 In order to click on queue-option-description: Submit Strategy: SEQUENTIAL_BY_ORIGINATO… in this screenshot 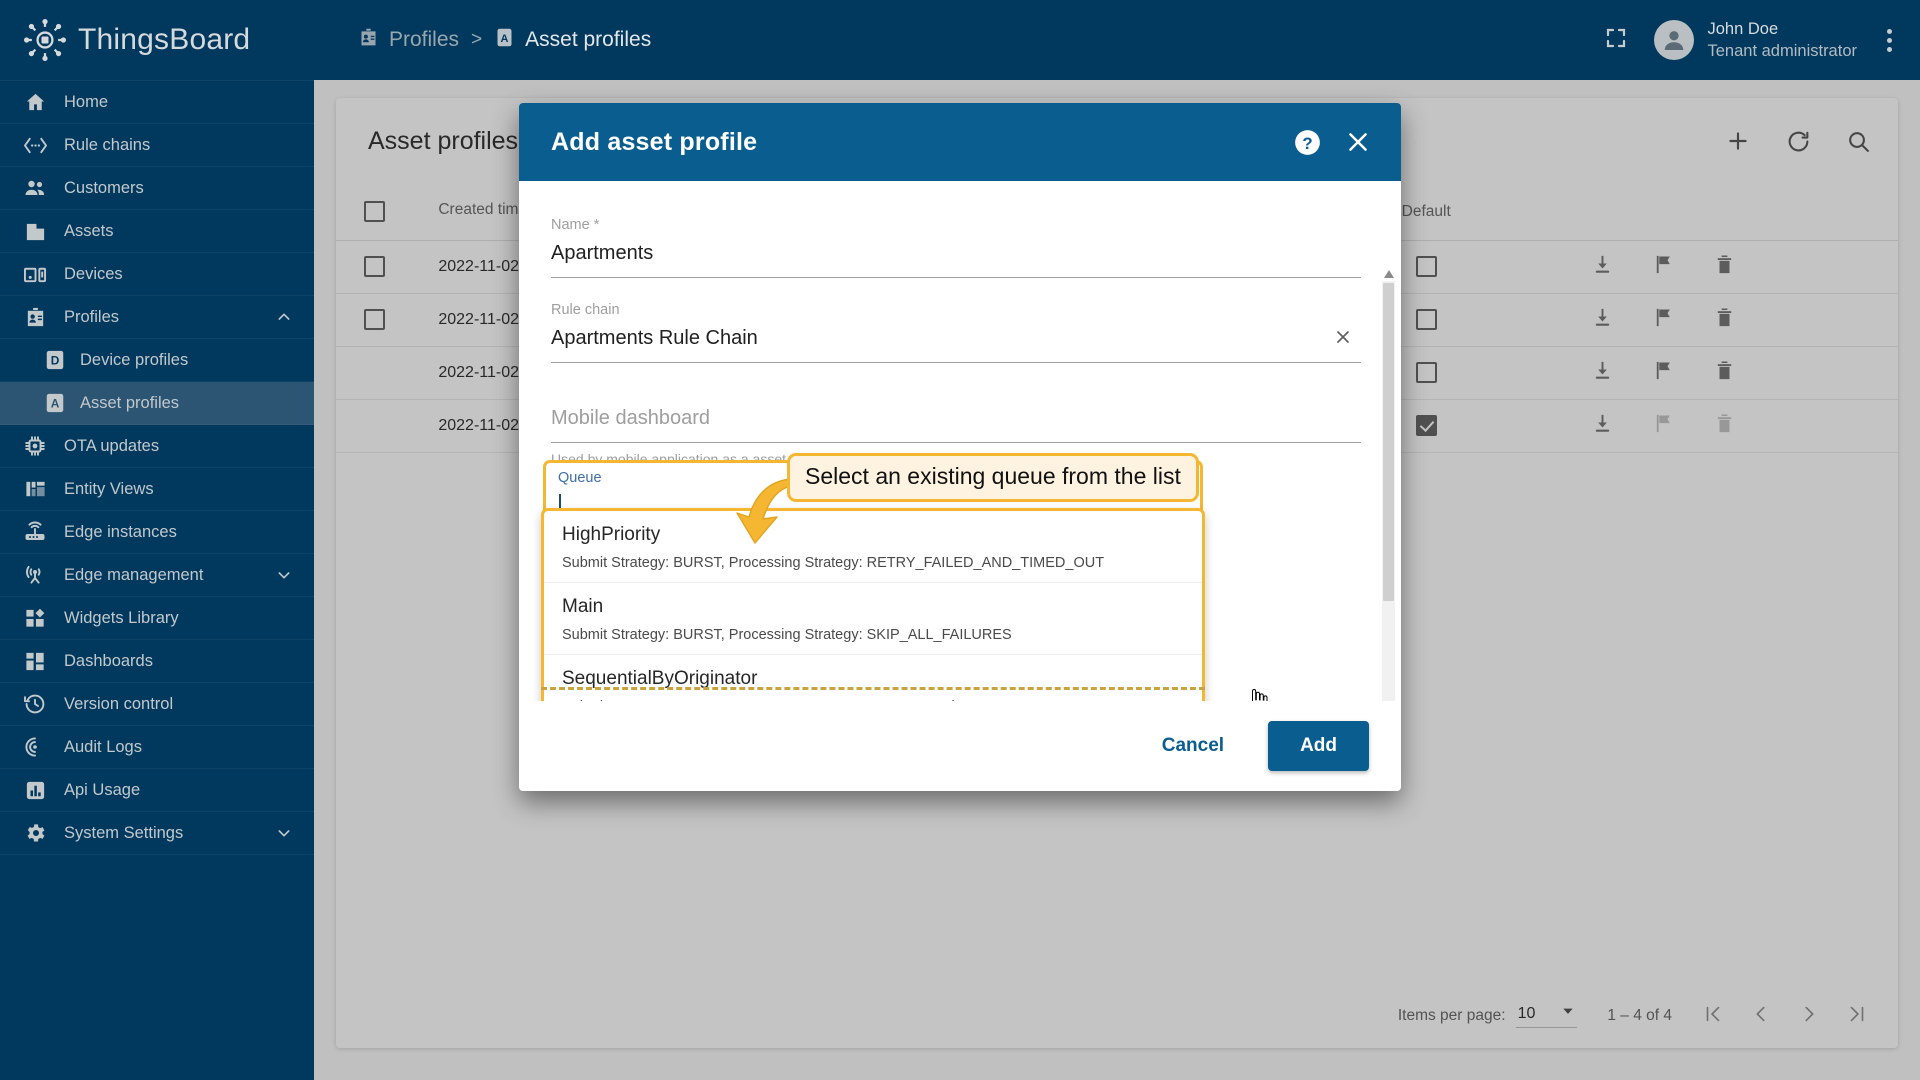, I will do `click(873, 700)`.